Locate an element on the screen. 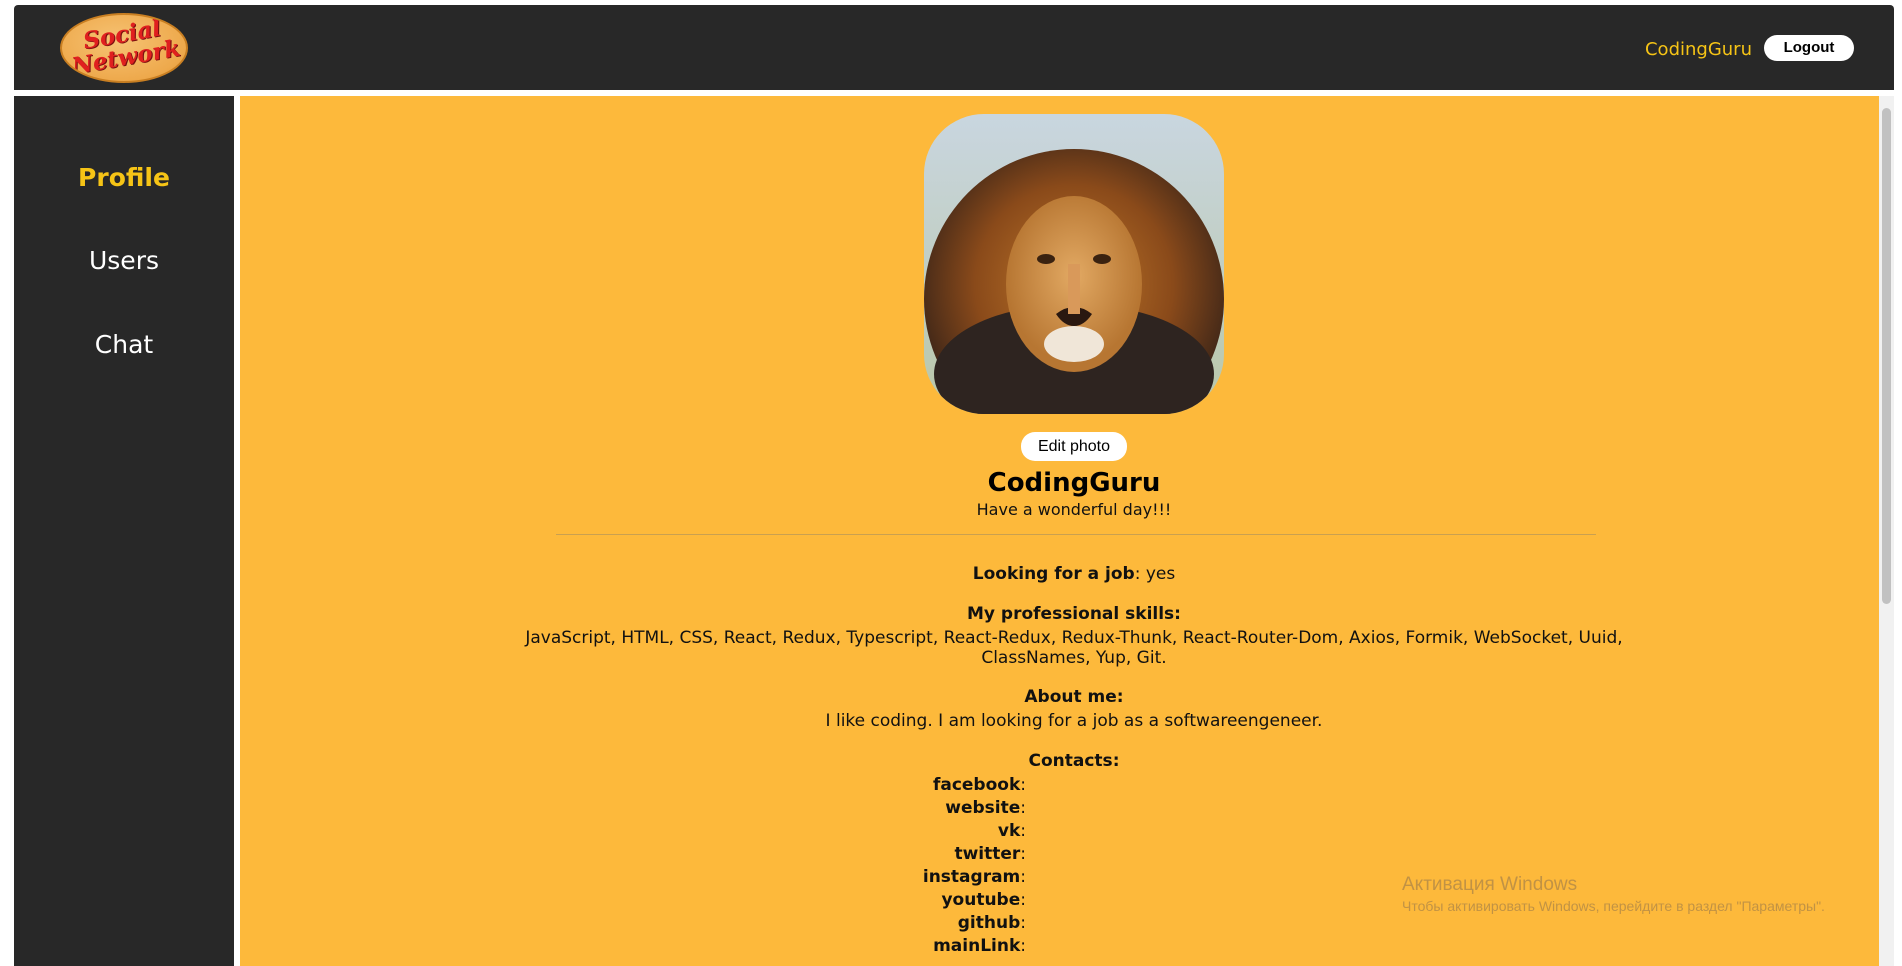 Image resolution: width=1902 pixels, height=966 pixels. social-network-logo: Social Network is located at coordinates (124, 48).